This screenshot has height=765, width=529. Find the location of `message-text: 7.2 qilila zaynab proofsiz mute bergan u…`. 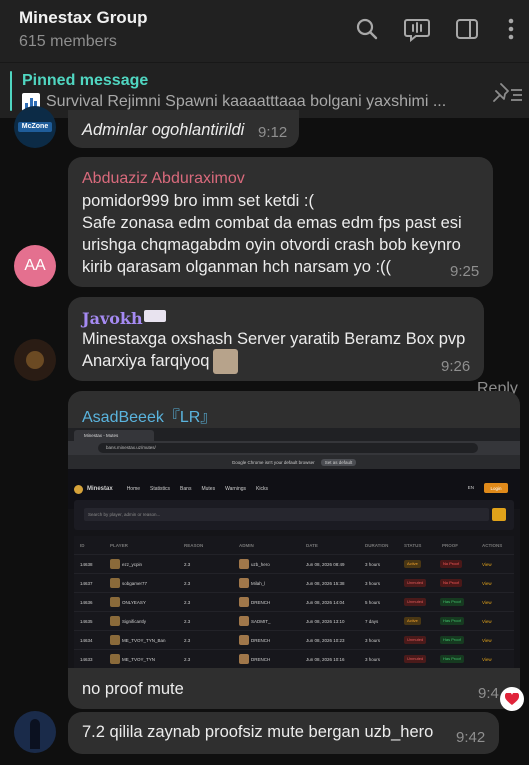

message-text: 7.2 qilila zaynab proofsiz mute bergan u… is located at coordinates (258, 732).